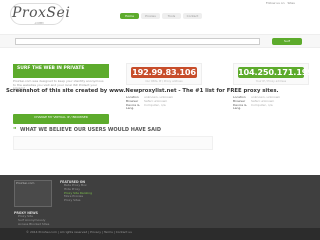  What do you see at coordinates (78, 200) in the screenshot?
I see `footer-link: Proxy Sites` at bounding box center [78, 200].